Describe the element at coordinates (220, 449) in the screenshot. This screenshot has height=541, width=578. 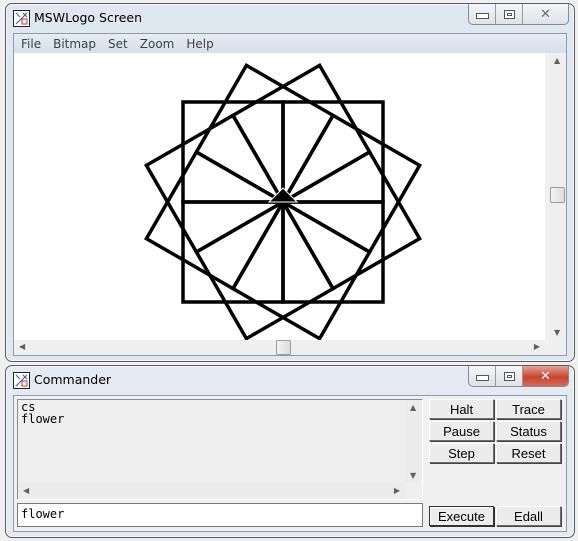
I see `command-history: cs flower ▲ ▼ ◀ ▶` at that location.